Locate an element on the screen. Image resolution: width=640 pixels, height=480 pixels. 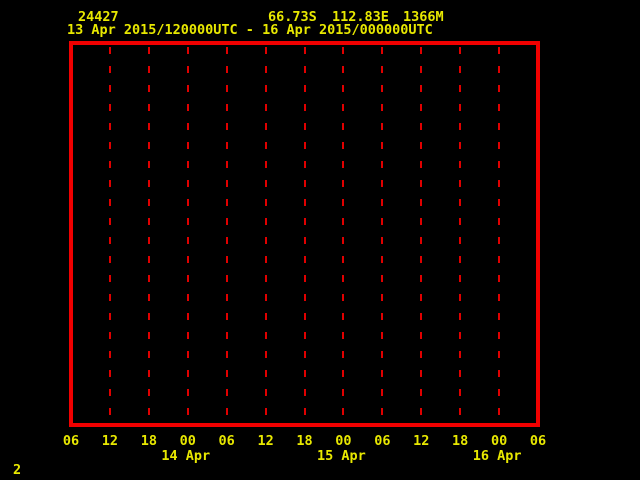
x-day-label: 14 Apr is located at coordinates (186, 456).